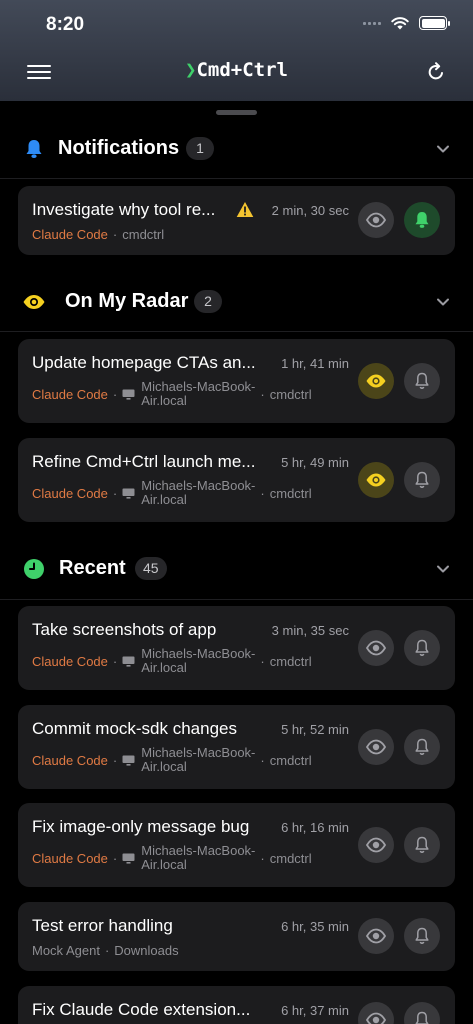 The width and height of the screenshot is (473, 1024). I want to click on status-icons, so click(406, 23).